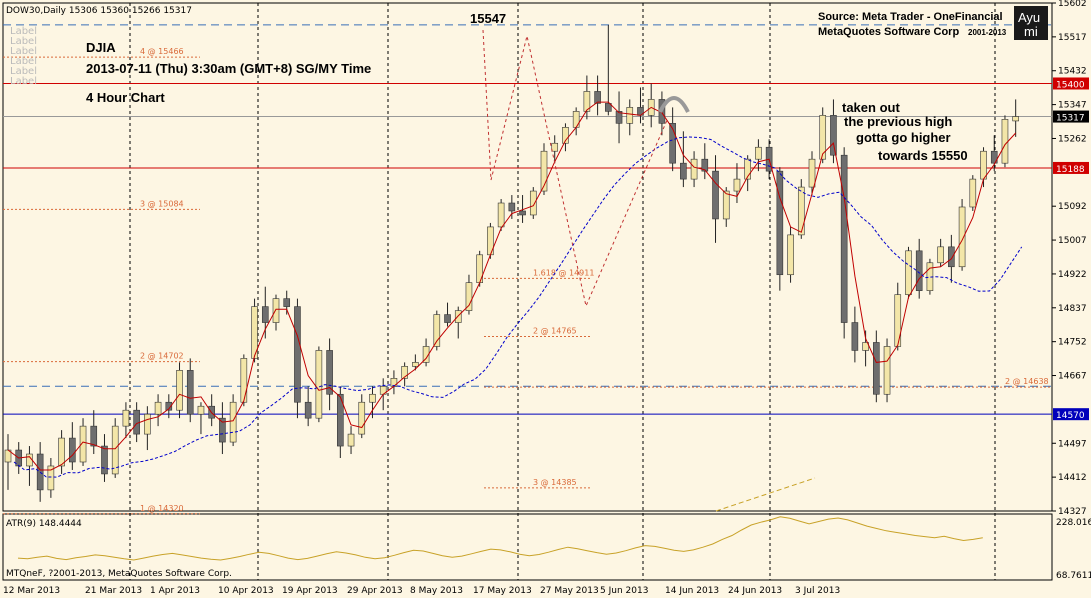 Image resolution: width=1091 pixels, height=598 pixels. I want to click on logo-top: Ayu, so click(1029, 17).